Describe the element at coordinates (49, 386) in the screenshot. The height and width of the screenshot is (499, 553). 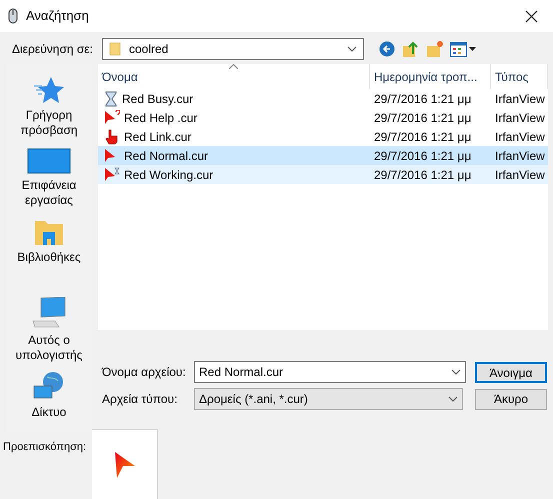
I see `network-icon` at that location.